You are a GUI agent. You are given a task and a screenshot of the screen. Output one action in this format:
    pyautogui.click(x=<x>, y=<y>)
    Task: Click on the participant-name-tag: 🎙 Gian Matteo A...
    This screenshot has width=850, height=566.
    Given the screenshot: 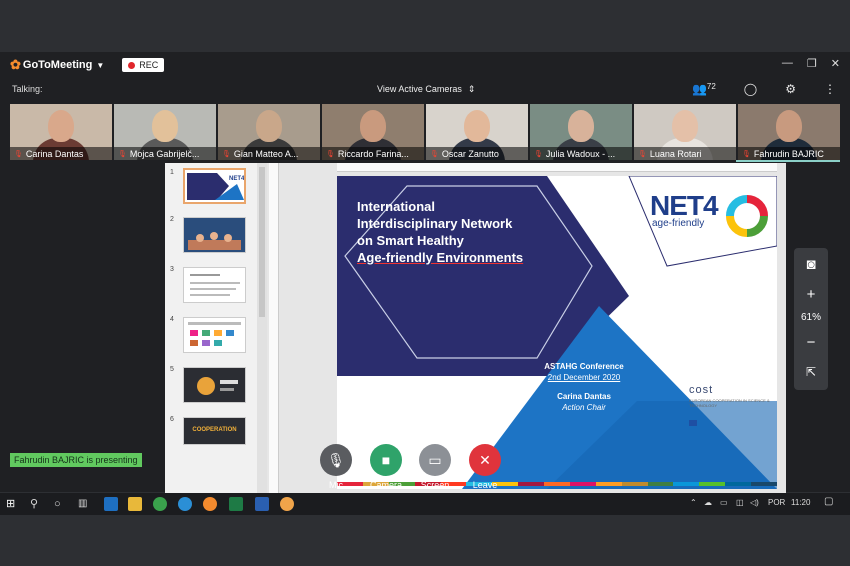 What is the action you would take?
    pyautogui.click(x=269, y=153)
    